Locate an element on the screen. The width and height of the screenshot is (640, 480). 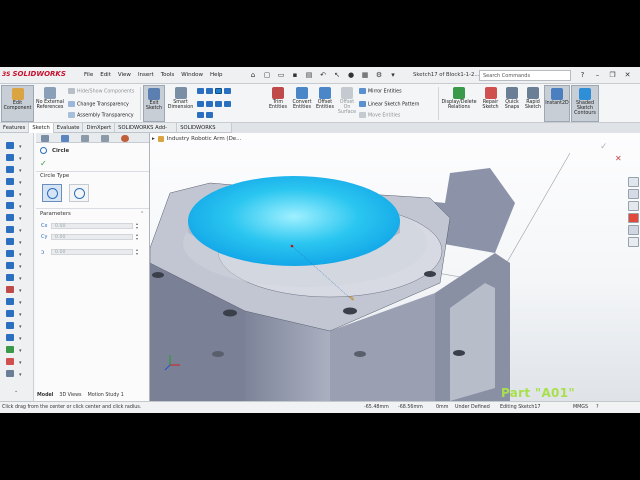
sketch-tools-row1 is located at coordinates (215, 91).